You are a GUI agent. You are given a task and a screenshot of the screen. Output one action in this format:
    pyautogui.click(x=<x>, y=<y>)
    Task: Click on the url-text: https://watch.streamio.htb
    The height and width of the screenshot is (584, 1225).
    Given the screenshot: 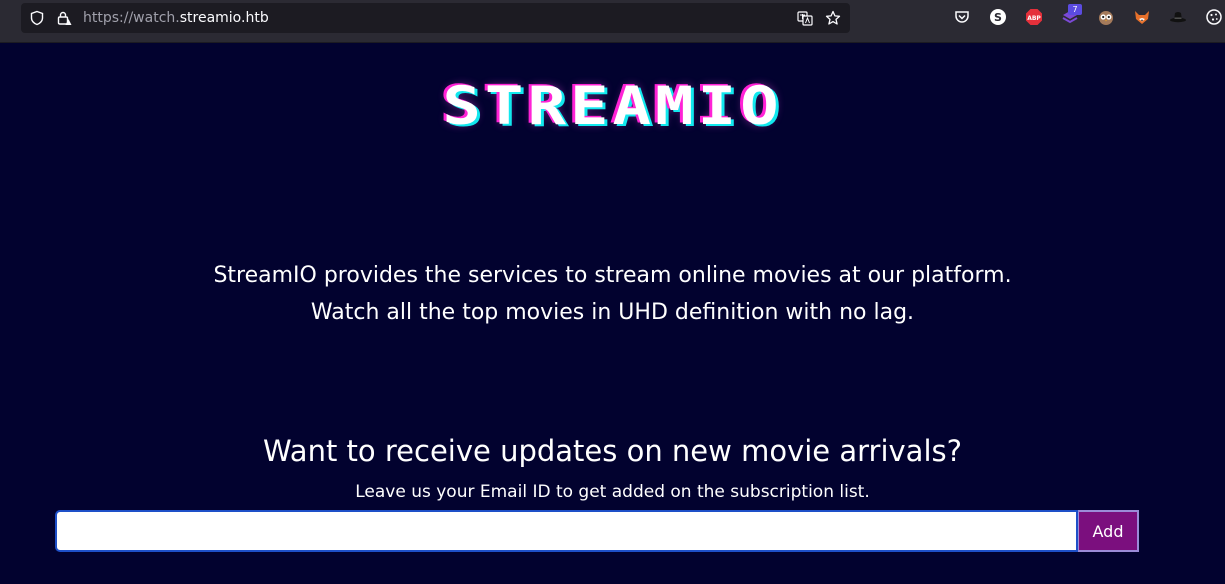 What is the action you would take?
    pyautogui.click(x=176, y=18)
    